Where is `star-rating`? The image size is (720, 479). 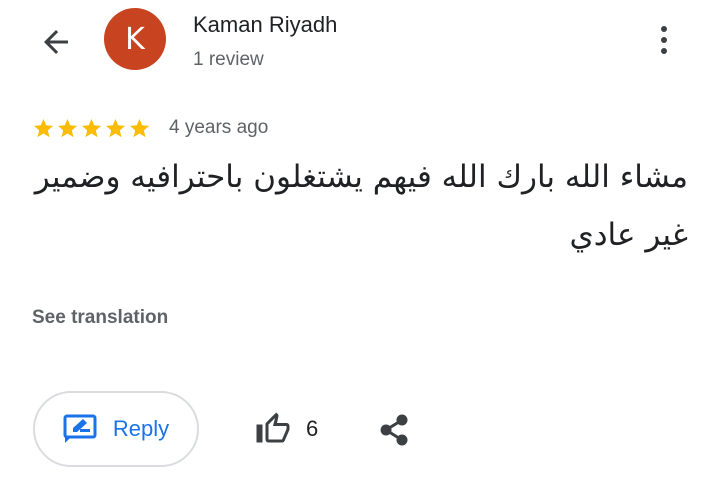 star-rating is located at coordinates (91, 128).